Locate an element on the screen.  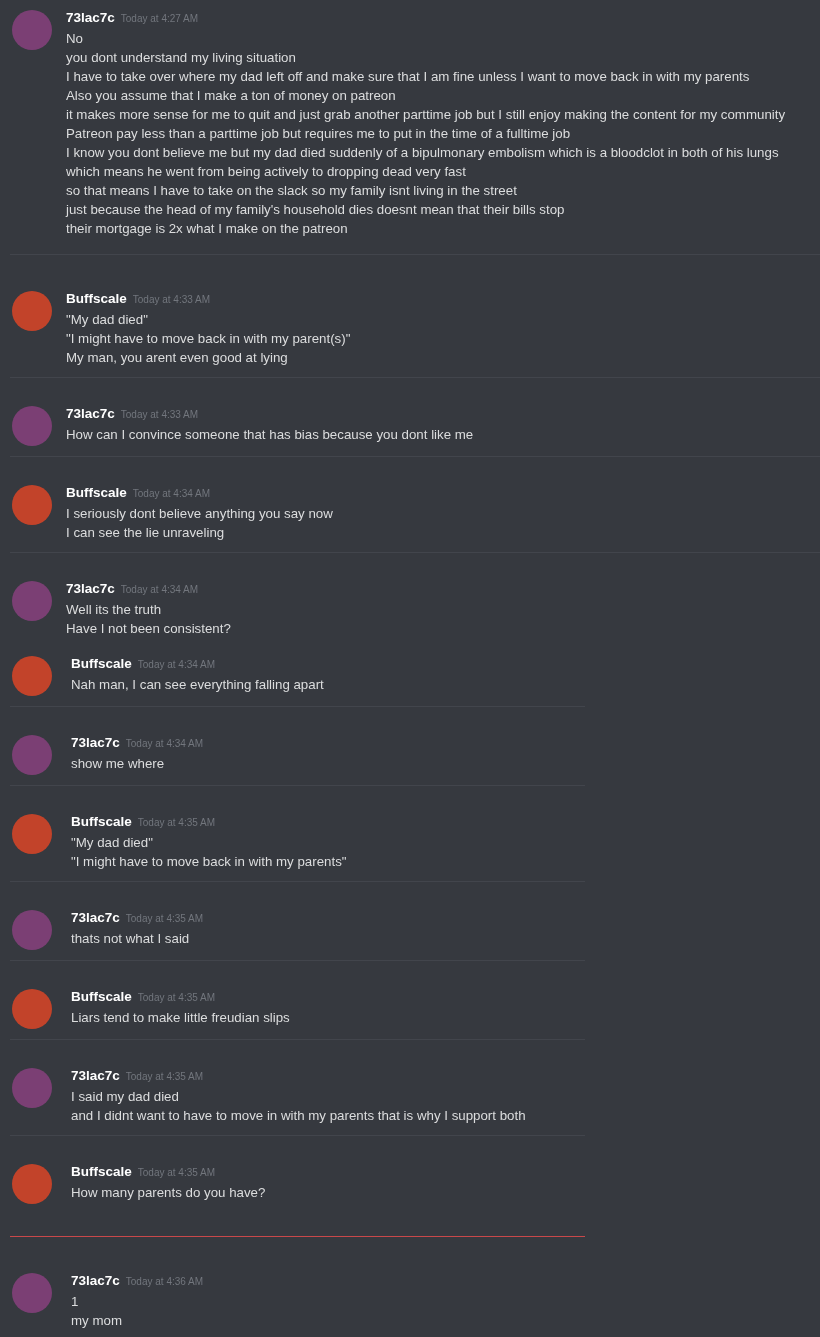
message-text: No is located at coordinates (75, 39).